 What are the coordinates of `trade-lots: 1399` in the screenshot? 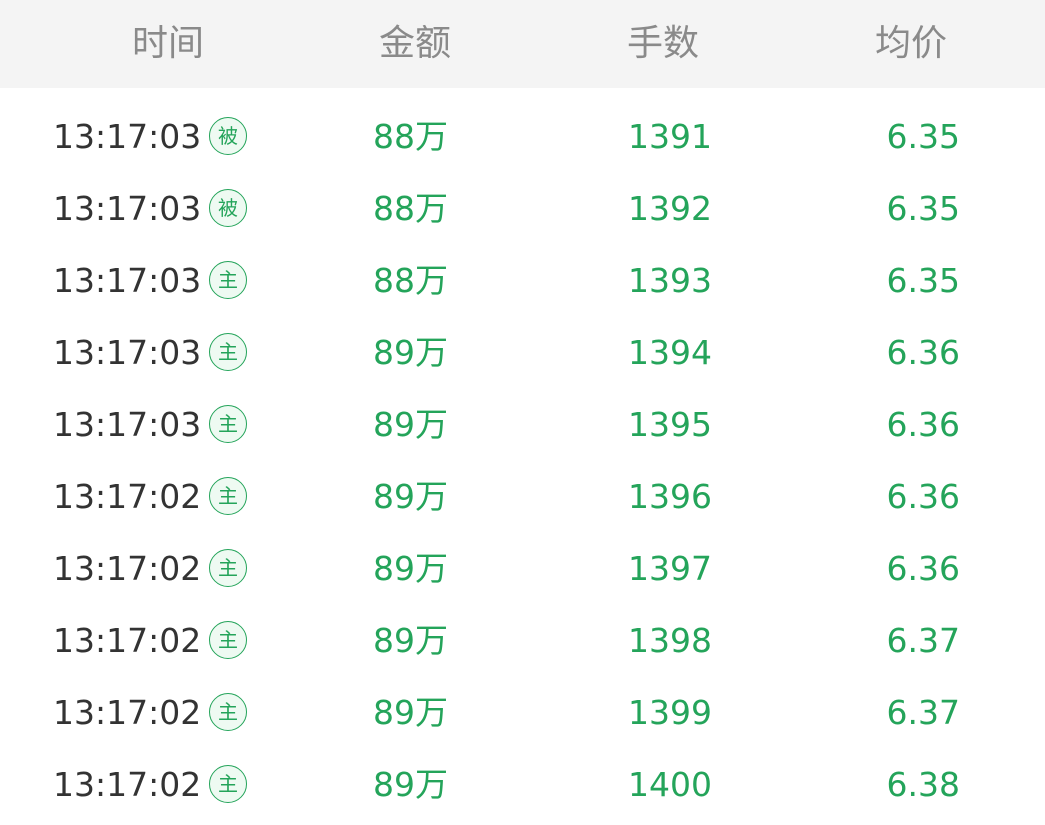 It's located at (670, 712).